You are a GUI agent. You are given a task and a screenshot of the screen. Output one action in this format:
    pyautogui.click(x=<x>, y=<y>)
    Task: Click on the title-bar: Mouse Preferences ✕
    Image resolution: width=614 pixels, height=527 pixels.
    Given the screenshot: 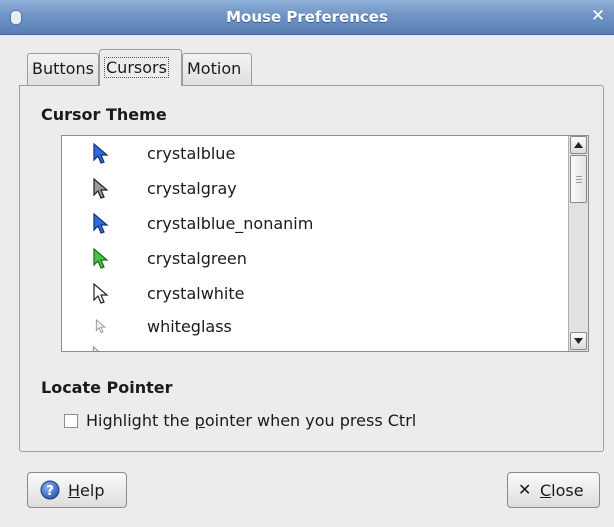 What is the action you would take?
    pyautogui.click(x=307, y=17)
    